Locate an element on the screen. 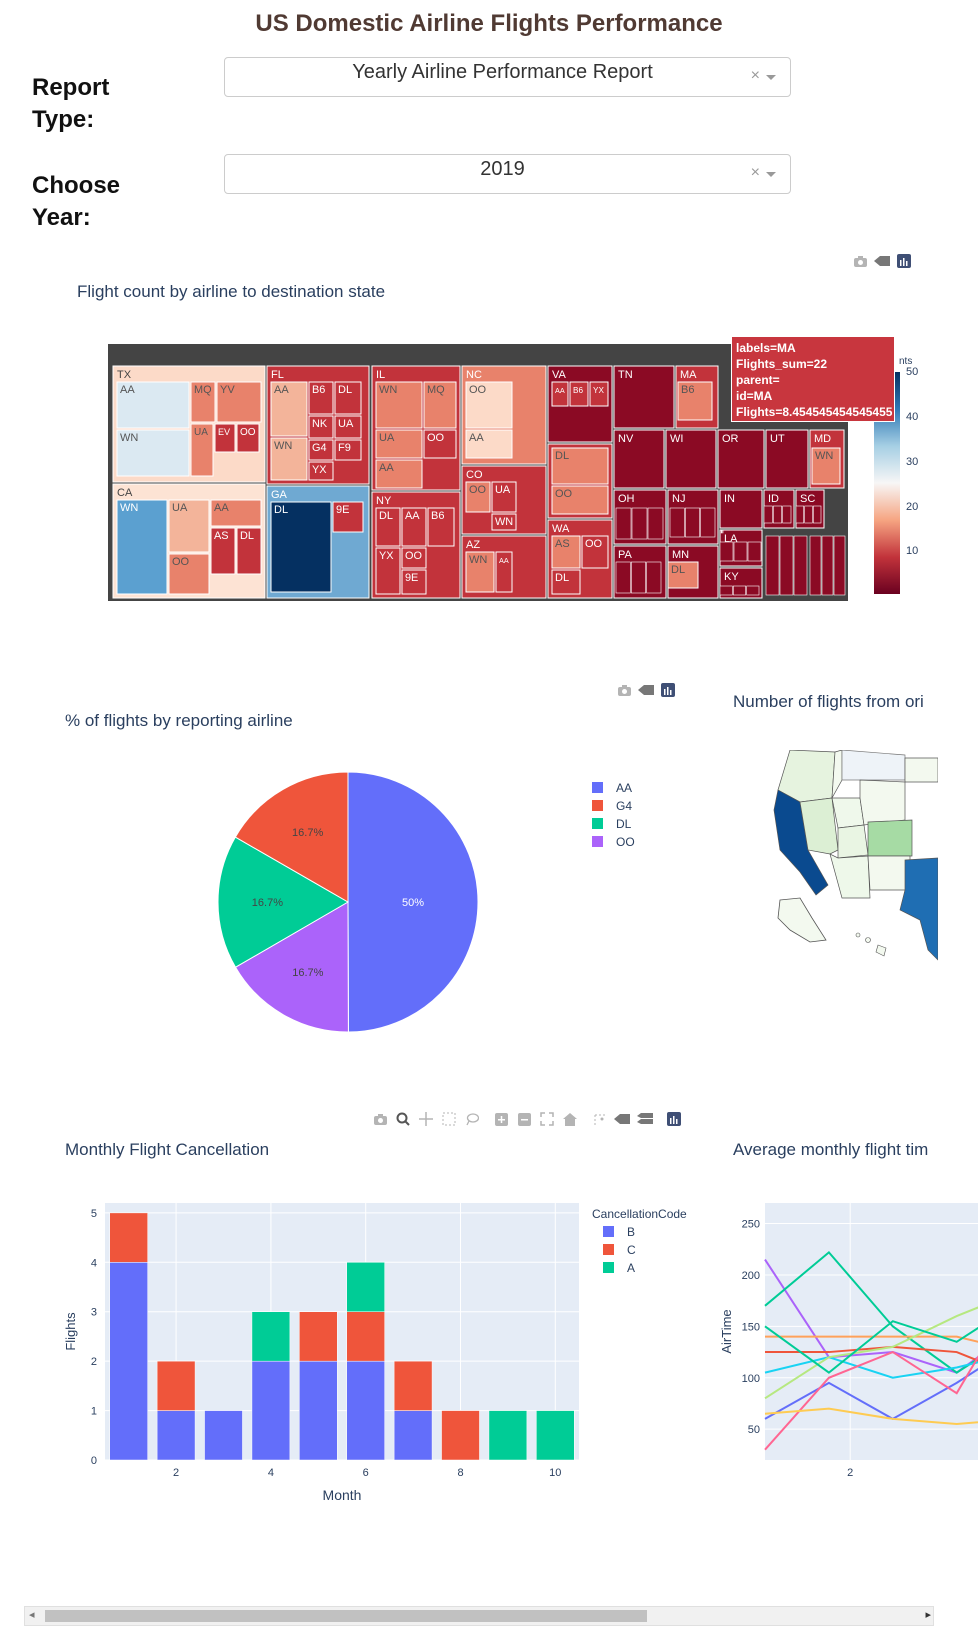  bar-legend-label: B is located at coordinates (631, 1232).